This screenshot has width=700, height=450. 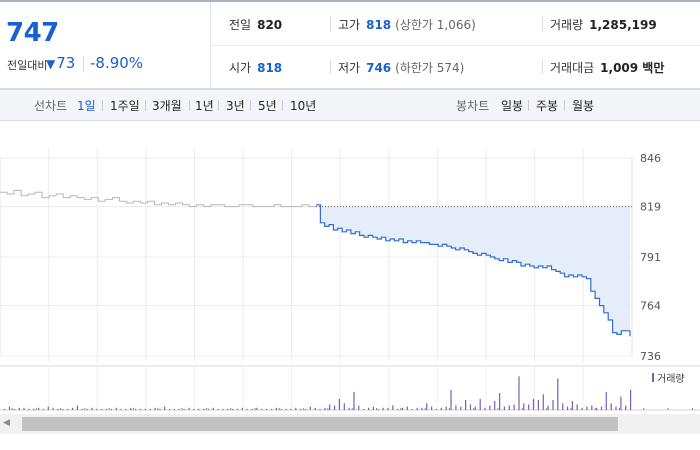 What do you see at coordinates (158, 198) in the screenshot?
I see `series-line-previous` at bounding box center [158, 198].